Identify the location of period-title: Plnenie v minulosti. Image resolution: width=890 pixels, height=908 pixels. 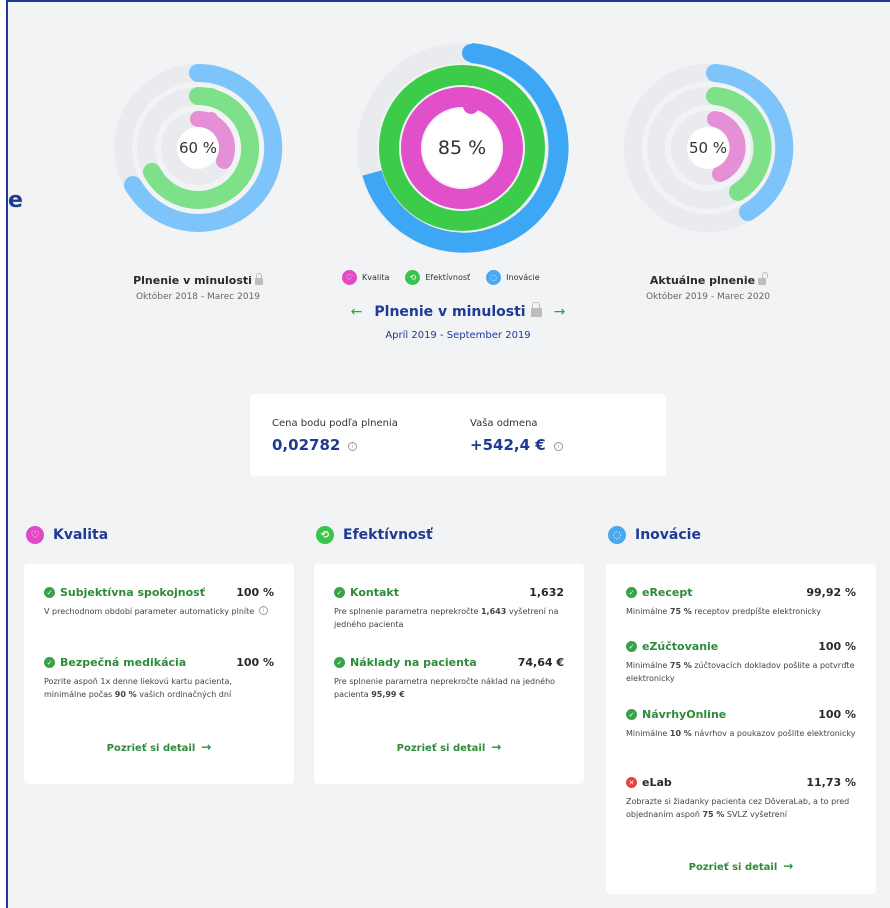
(458, 311).